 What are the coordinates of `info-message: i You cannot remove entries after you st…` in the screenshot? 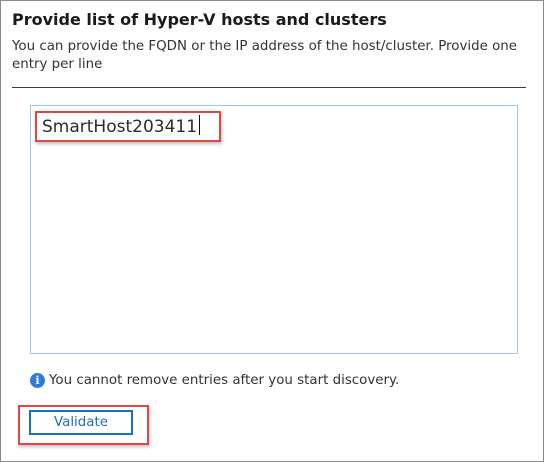 It's located at (214, 380).